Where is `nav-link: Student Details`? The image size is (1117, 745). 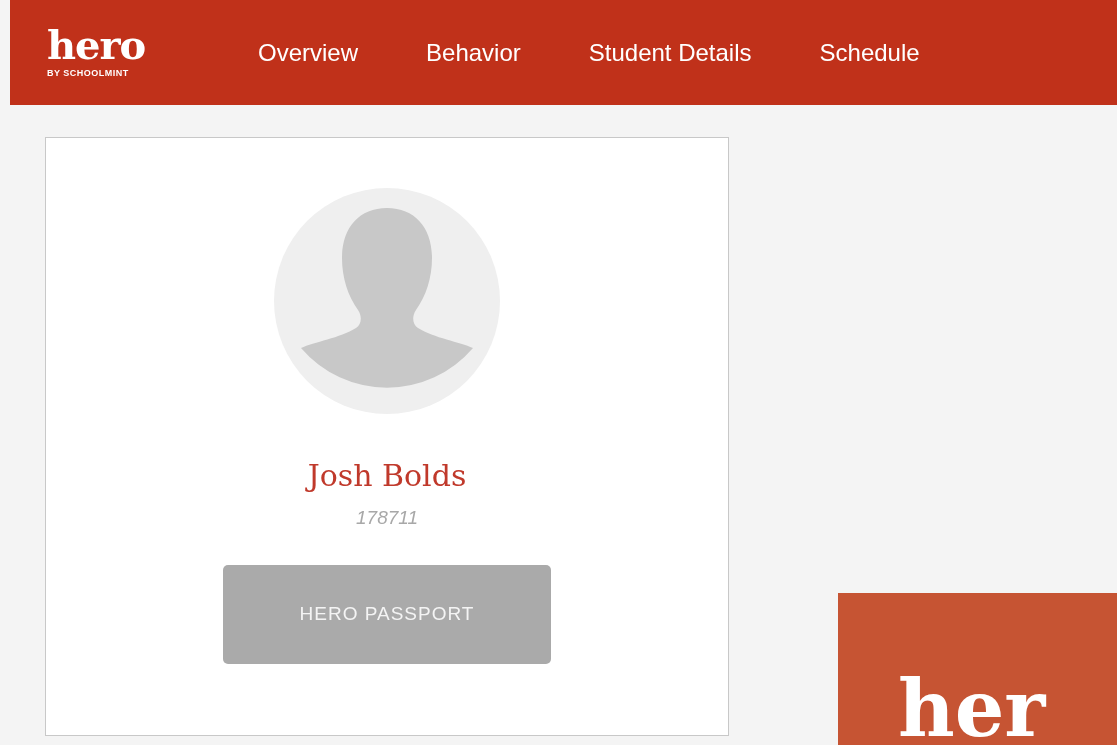 nav-link: Student Details is located at coordinates (670, 52).